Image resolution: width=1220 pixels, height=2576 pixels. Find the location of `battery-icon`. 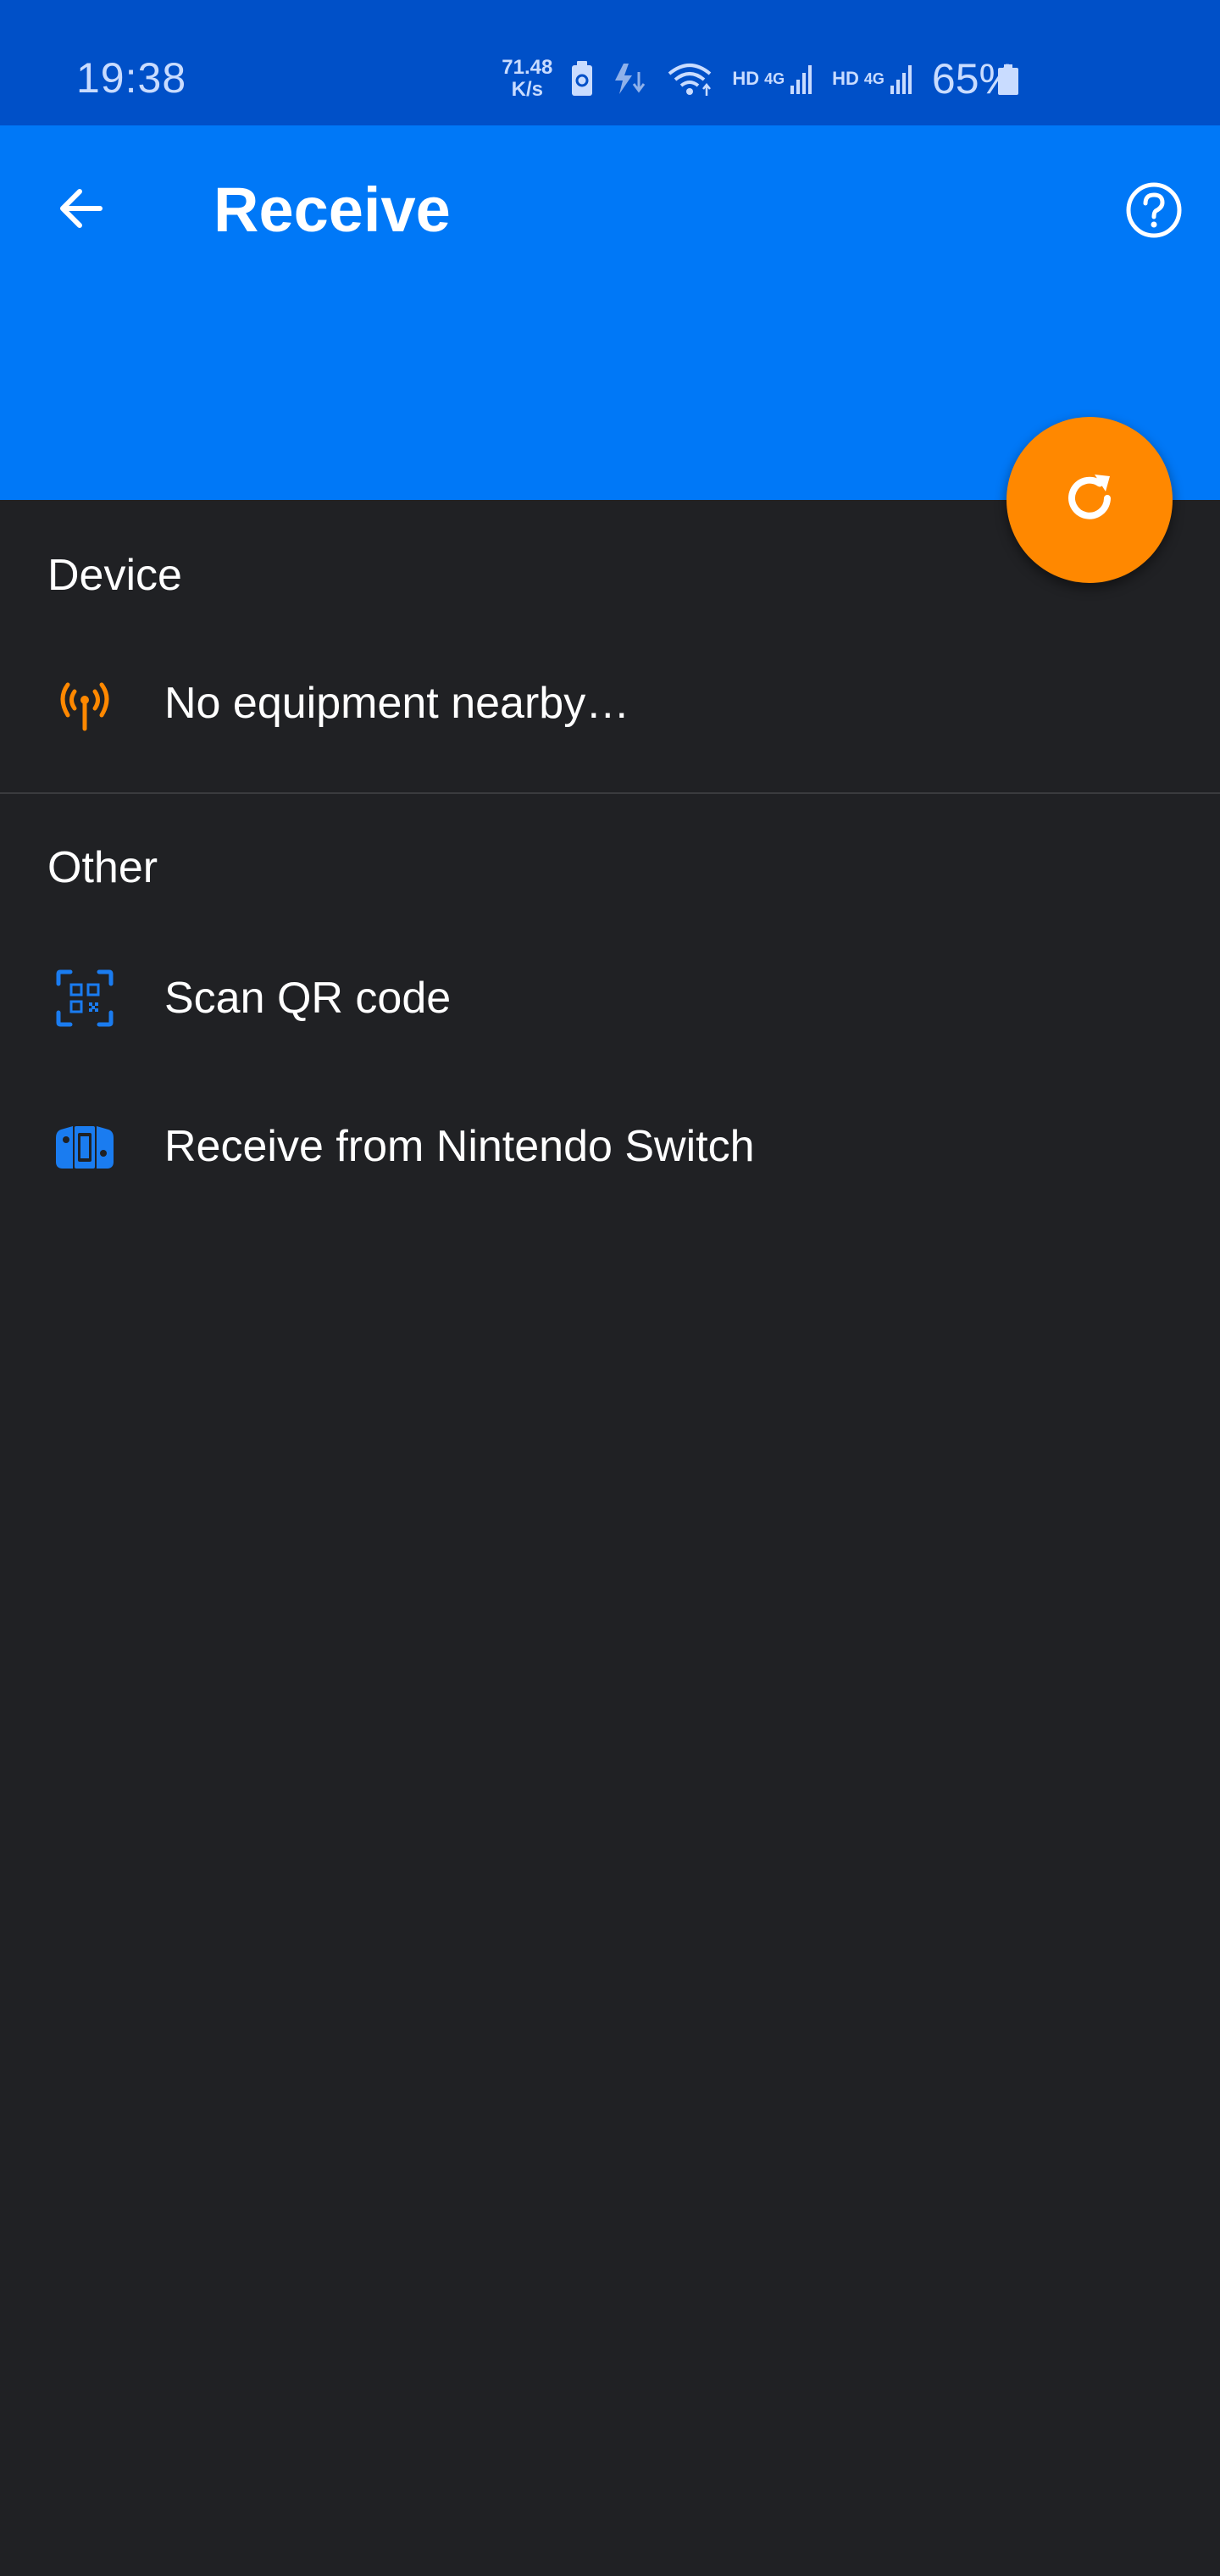

battery-icon is located at coordinates (1008, 79).